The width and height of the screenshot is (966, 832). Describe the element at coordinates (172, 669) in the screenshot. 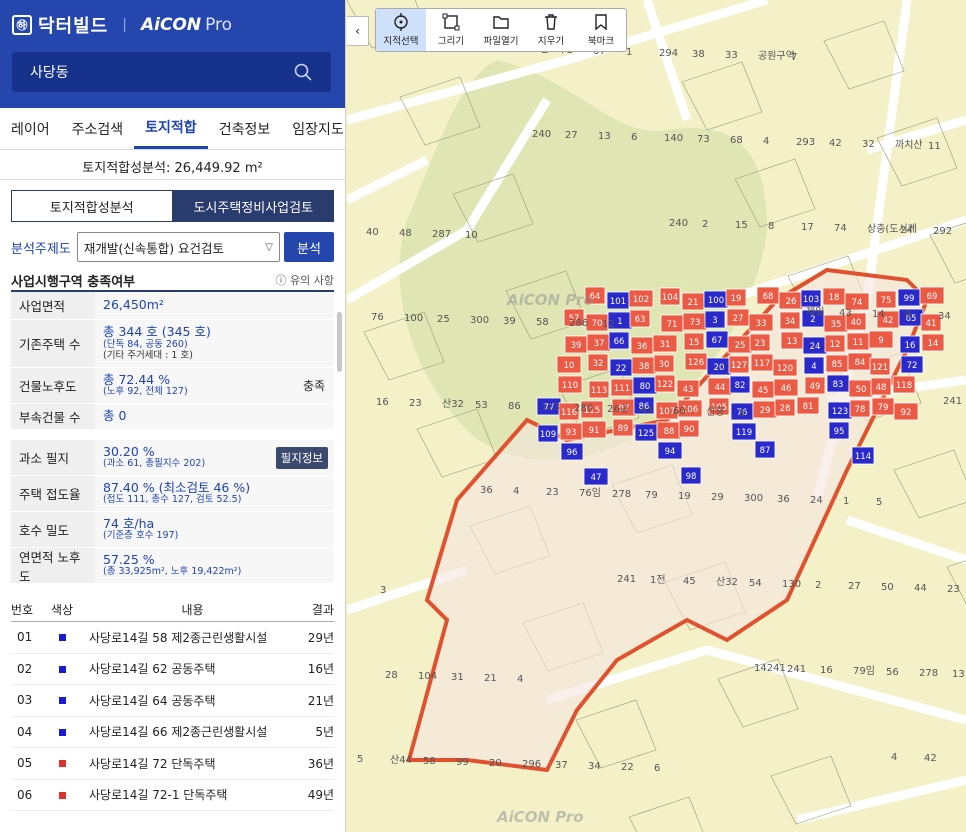

I see `table-row: 02 사당로14길 62 공동주택 16년` at that location.